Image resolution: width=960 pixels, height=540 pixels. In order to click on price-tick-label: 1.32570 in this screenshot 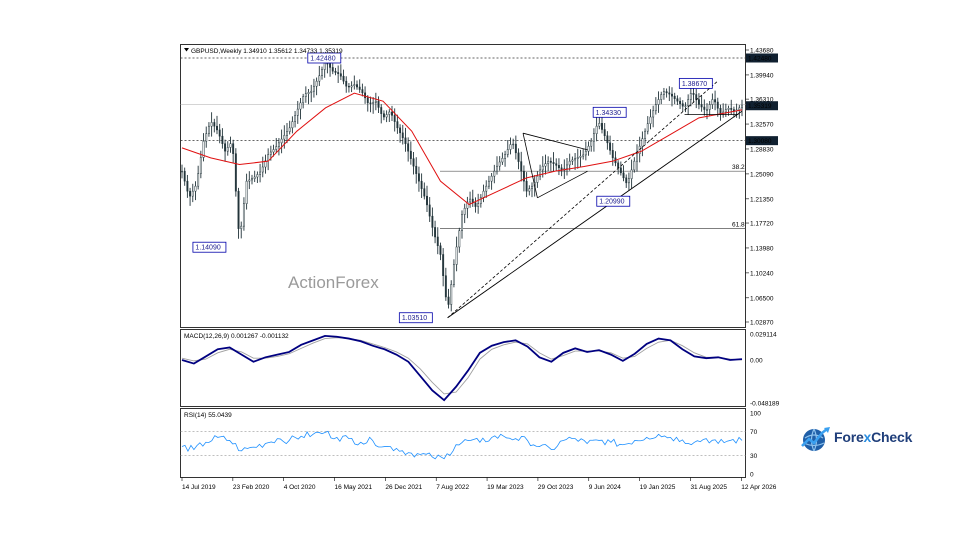, I will do `click(762, 125)`.